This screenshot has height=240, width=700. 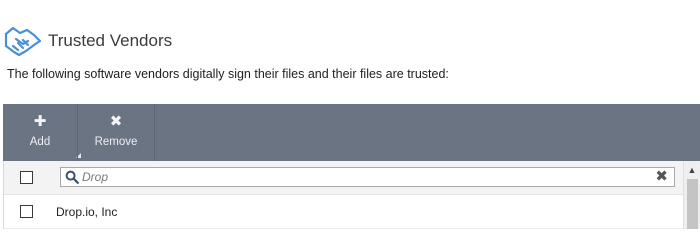 I want to click on clear-icon: ✖, so click(x=661, y=177).